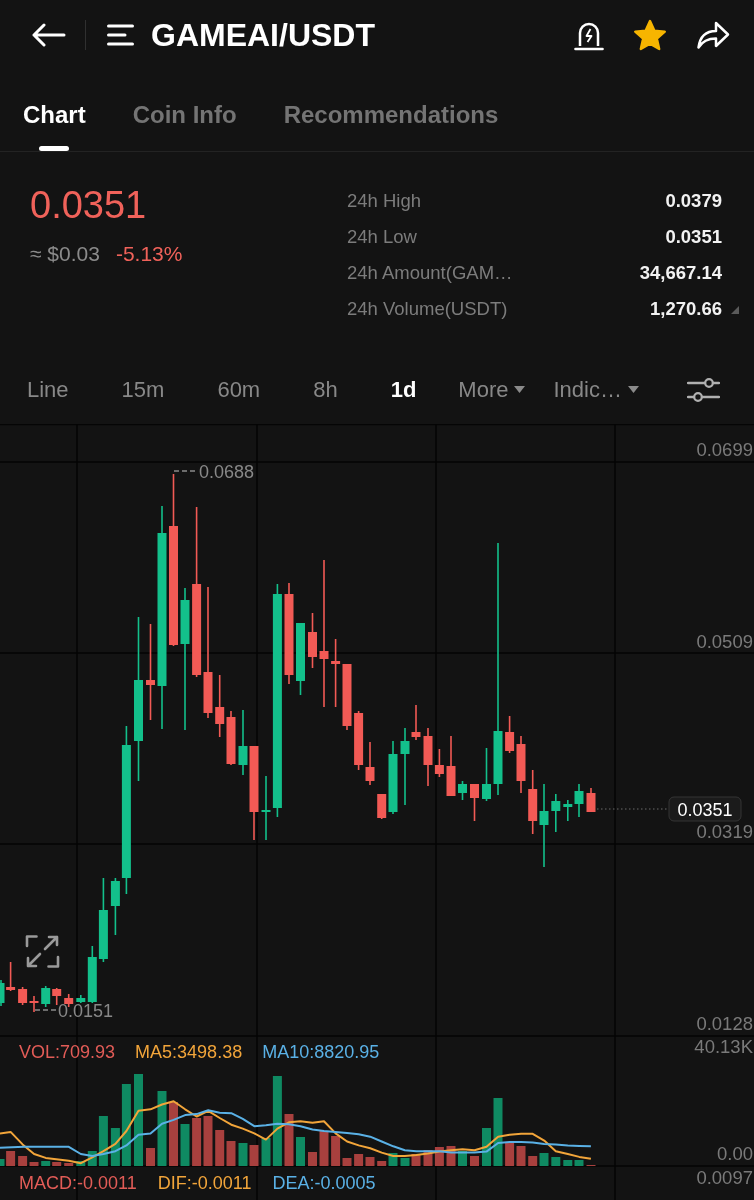  Describe the element at coordinates (693, 237) in the screenshot. I see `stat-value: 0.0351` at that location.